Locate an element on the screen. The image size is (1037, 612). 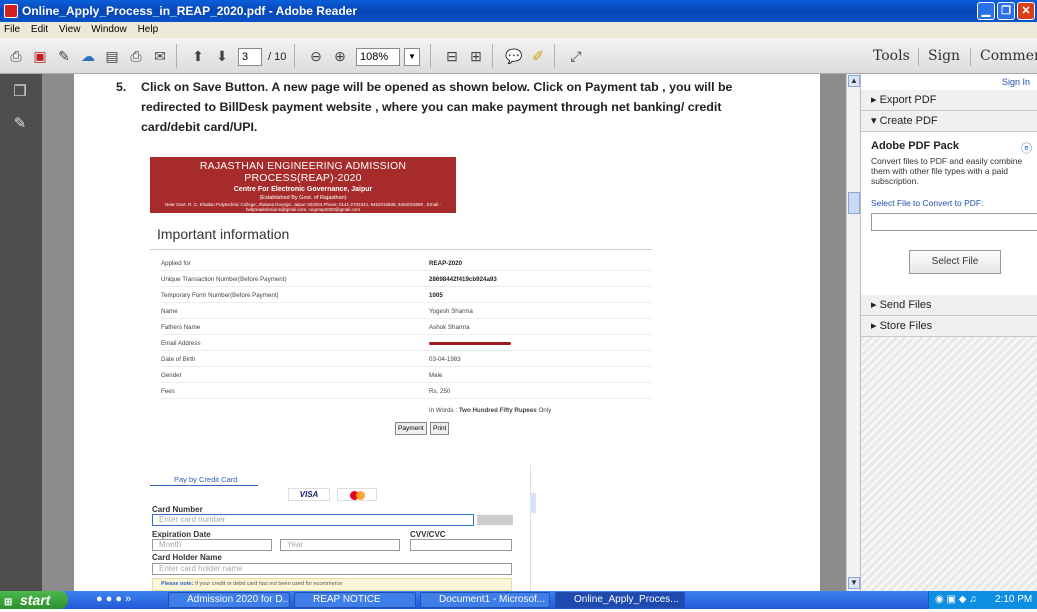
edit-icon: ✎ is located at coordinates (64, 56).